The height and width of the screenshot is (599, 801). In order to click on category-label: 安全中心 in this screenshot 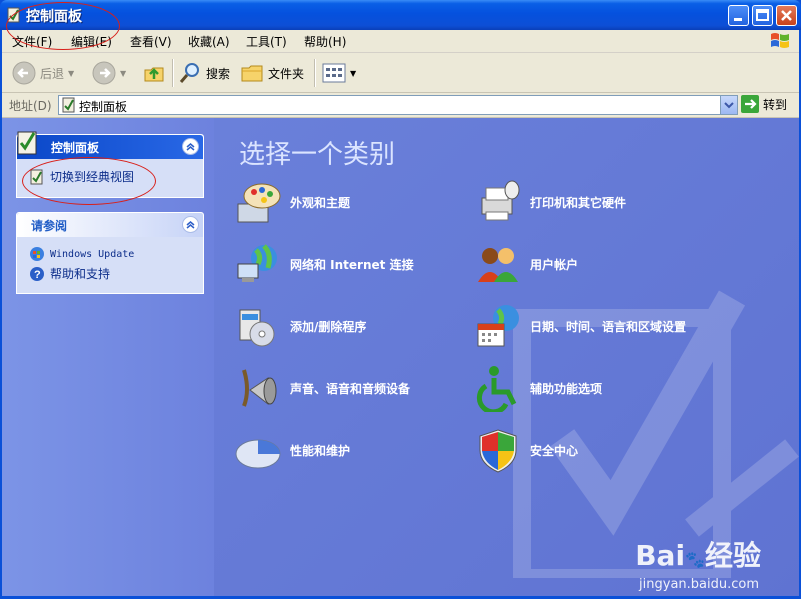, I will do `click(554, 450)`.